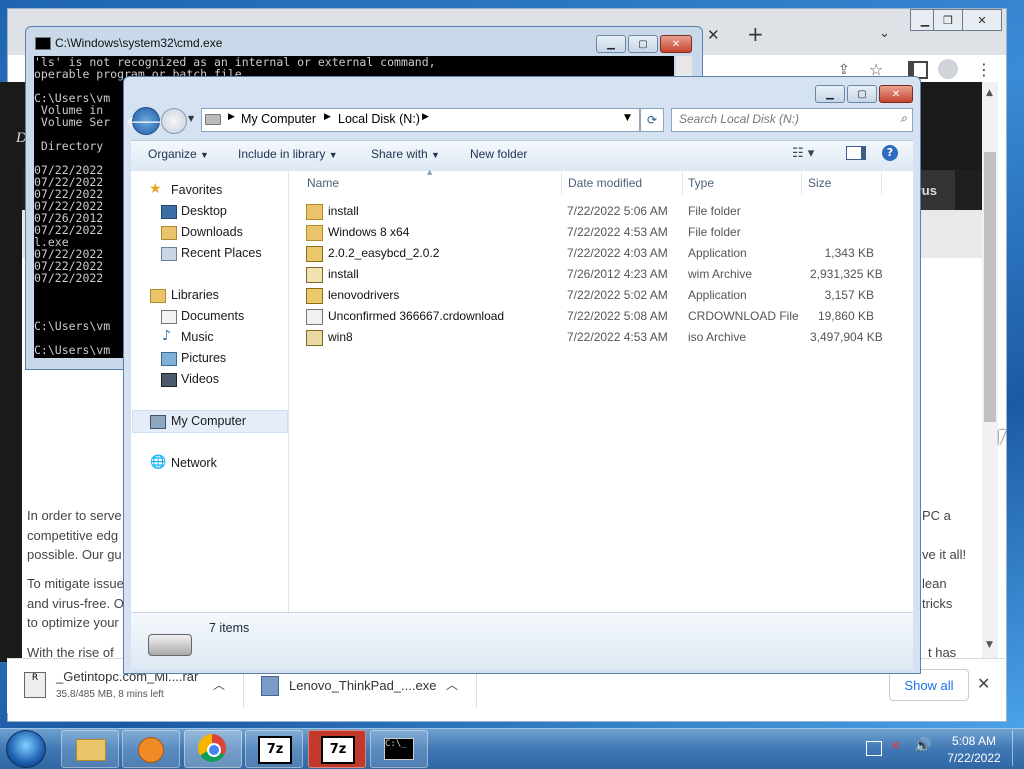  What do you see at coordinates (862, 94) in the screenshot?
I see `explorer-maximize-button: ▢` at bounding box center [862, 94].